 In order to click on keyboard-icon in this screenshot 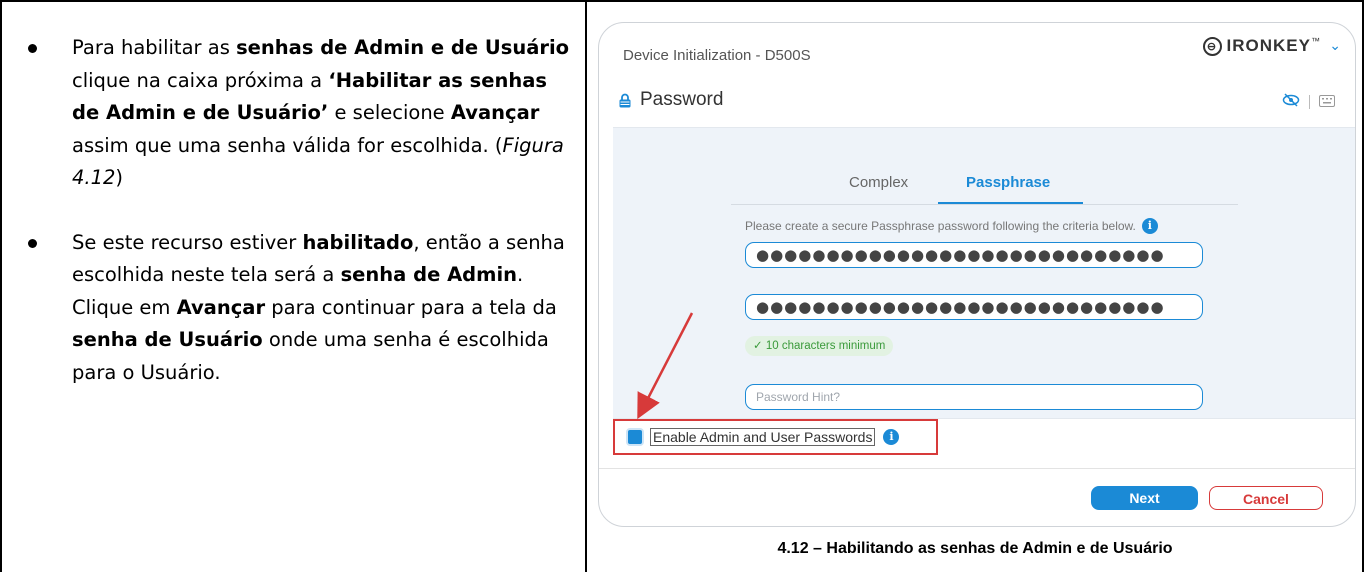, I will do `click(1327, 102)`.